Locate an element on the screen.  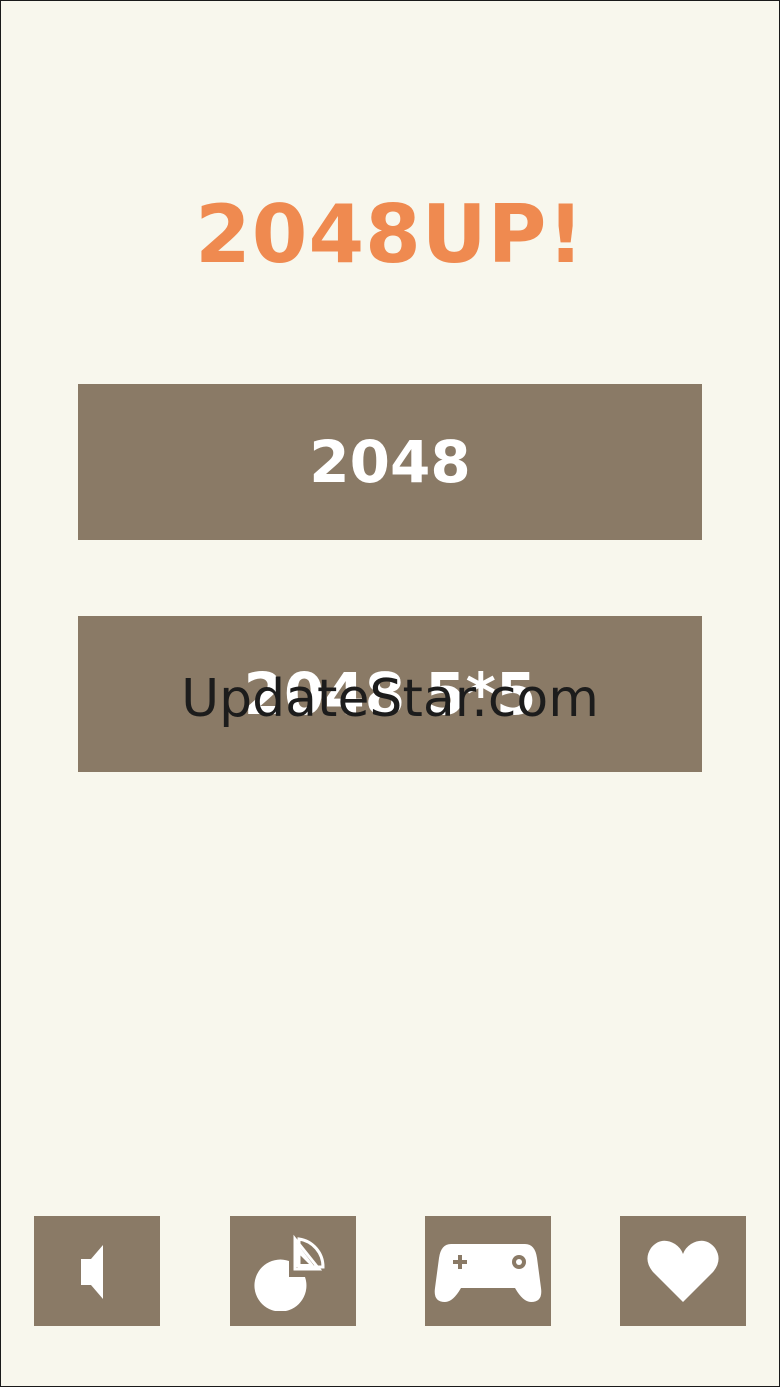
gamepad-icon is located at coordinates (488, 1273).